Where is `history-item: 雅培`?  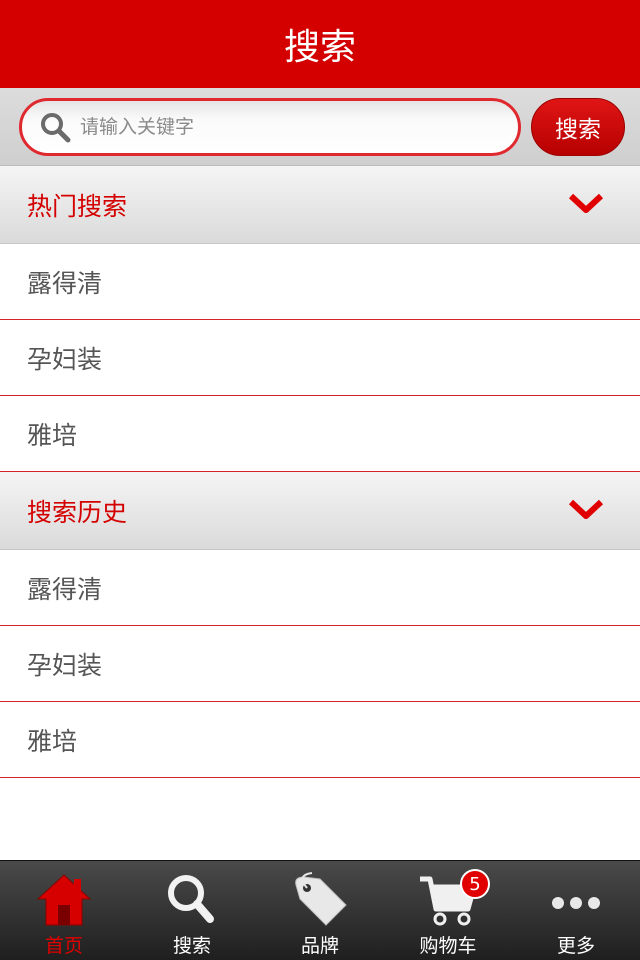 history-item: 雅培 is located at coordinates (320, 740).